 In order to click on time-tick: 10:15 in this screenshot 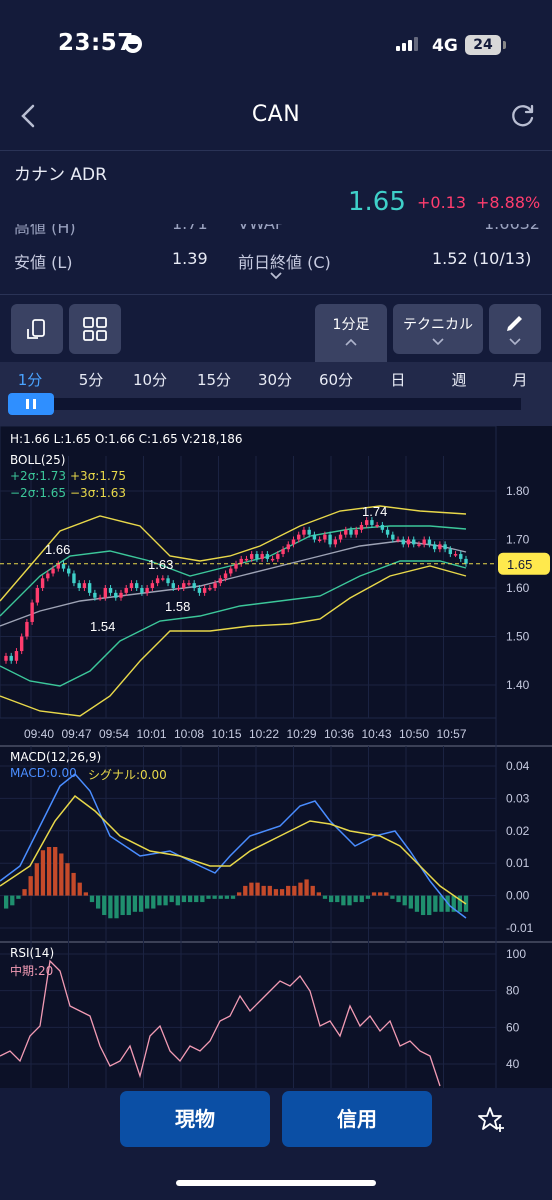, I will do `click(227, 734)`.